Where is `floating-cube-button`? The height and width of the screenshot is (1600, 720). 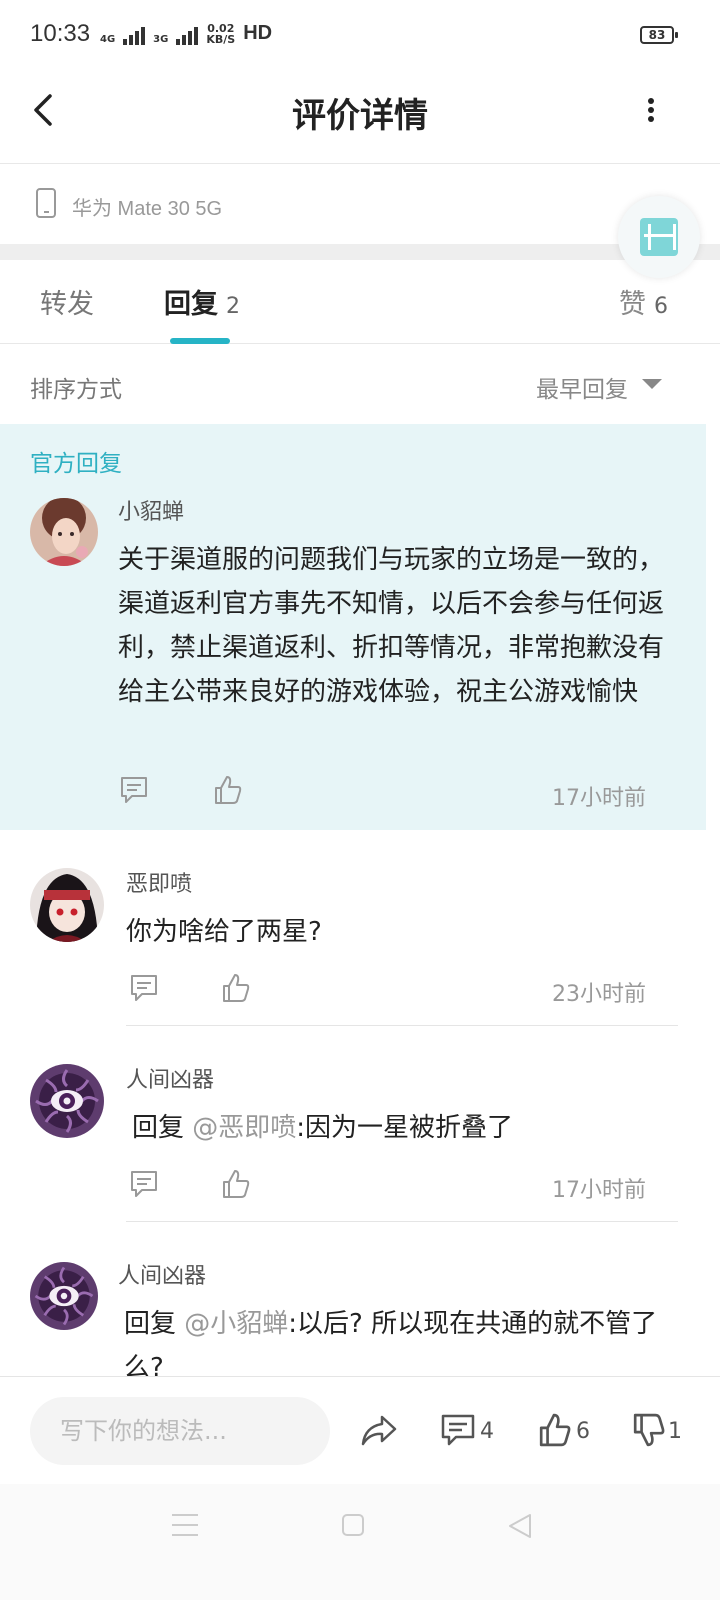
floating-cube-button is located at coordinates (659, 237).